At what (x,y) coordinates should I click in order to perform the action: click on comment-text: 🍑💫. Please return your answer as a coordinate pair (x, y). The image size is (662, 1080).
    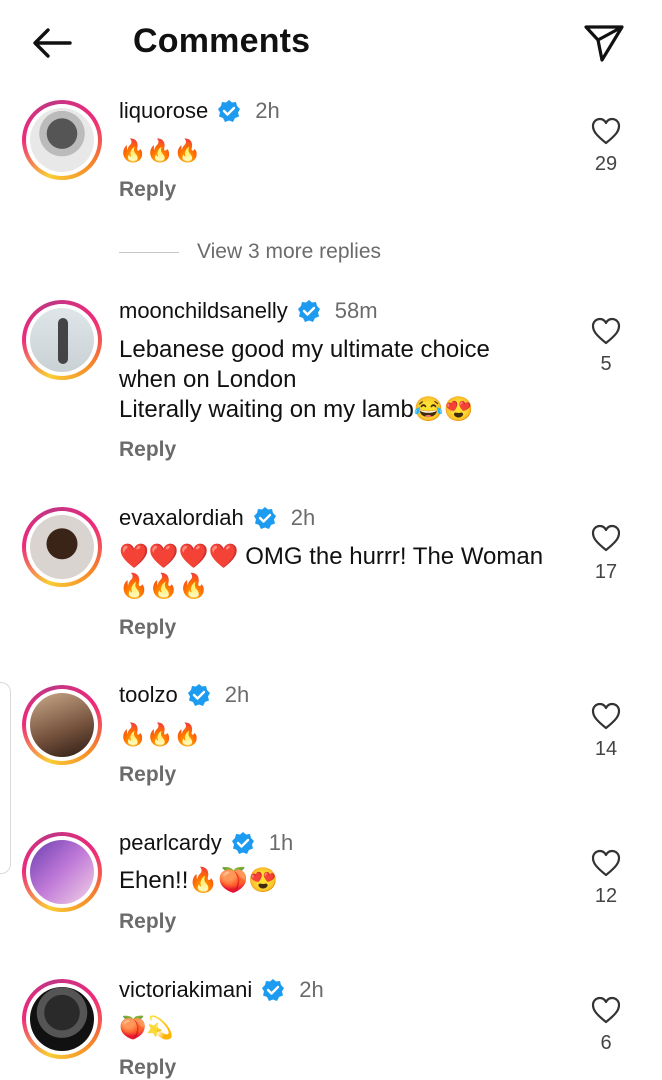
    Looking at the image, I should click on (146, 1027).